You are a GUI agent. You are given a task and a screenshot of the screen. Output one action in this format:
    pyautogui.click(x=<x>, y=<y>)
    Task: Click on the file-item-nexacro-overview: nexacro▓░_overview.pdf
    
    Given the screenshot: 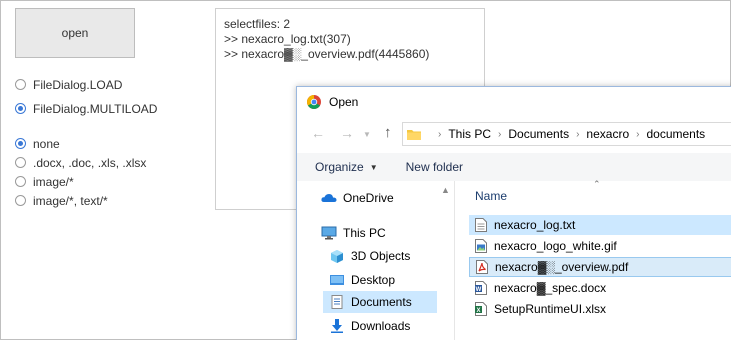 What is the action you would take?
    pyautogui.click(x=600, y=267)
    